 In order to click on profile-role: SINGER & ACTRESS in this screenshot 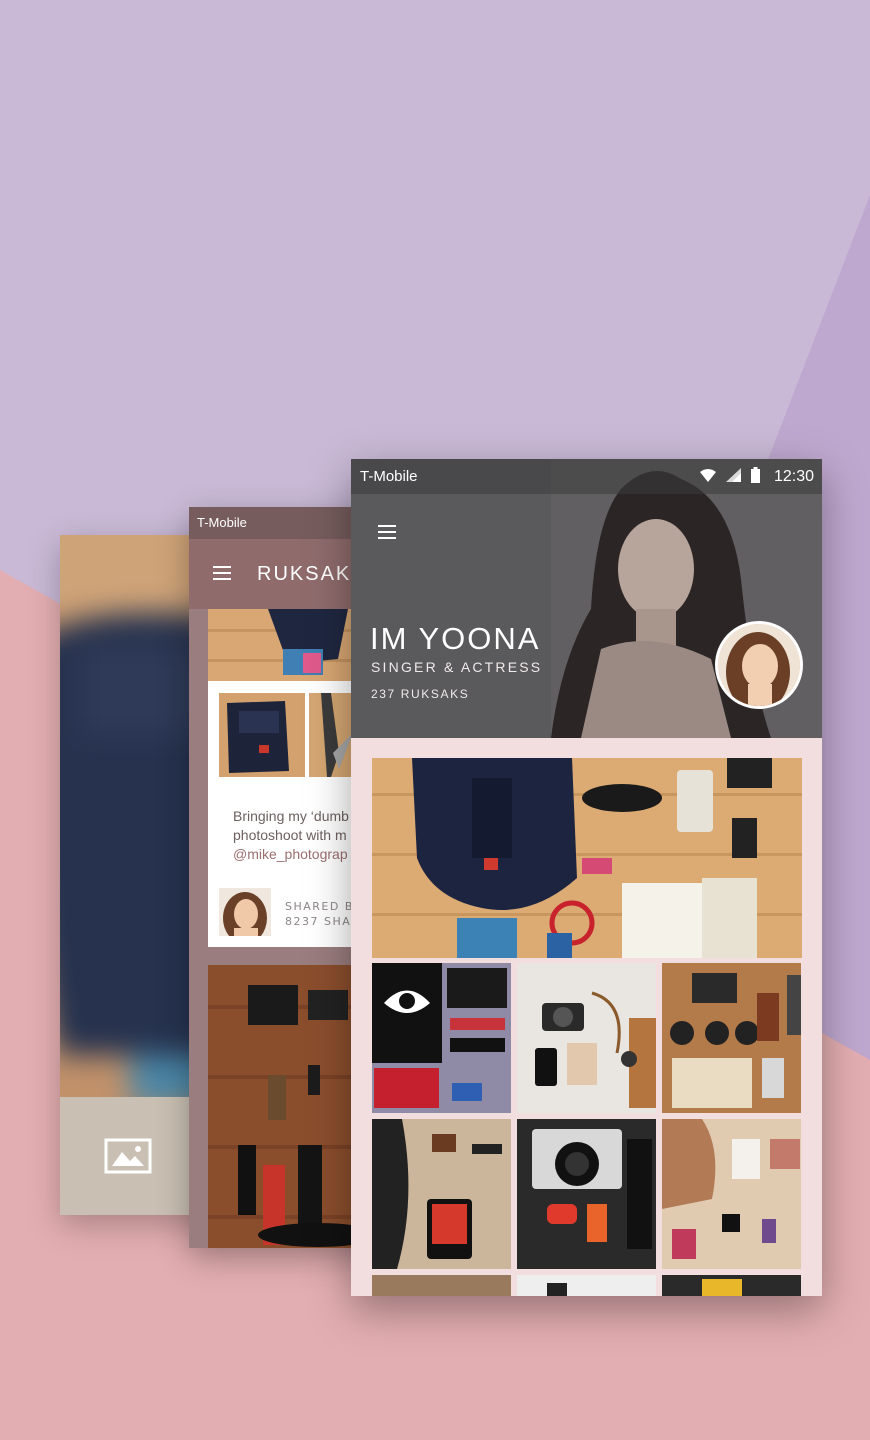, I will do `click(457, 667)`.